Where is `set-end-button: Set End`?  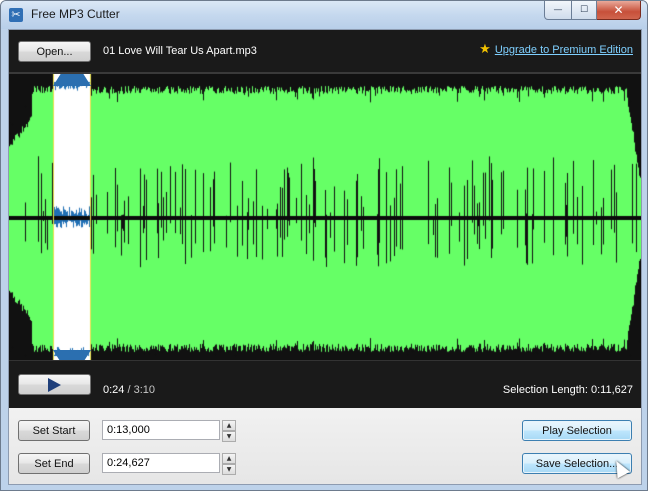 set-end-button: Set End is located at coordinates (54, 463).